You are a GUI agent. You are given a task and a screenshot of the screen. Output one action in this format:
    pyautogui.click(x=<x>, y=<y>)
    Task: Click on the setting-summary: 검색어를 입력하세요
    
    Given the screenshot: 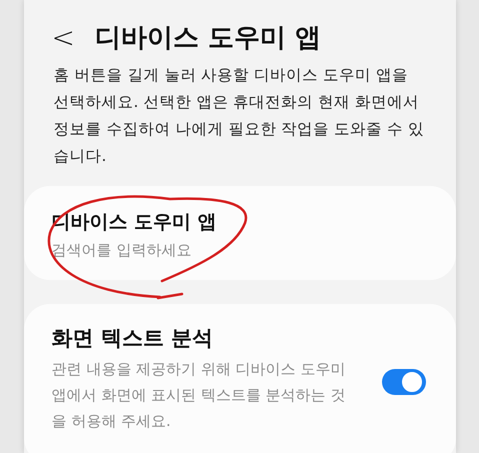 What is the action you would take?
    pyautogui.click(x=122, y=250)
    